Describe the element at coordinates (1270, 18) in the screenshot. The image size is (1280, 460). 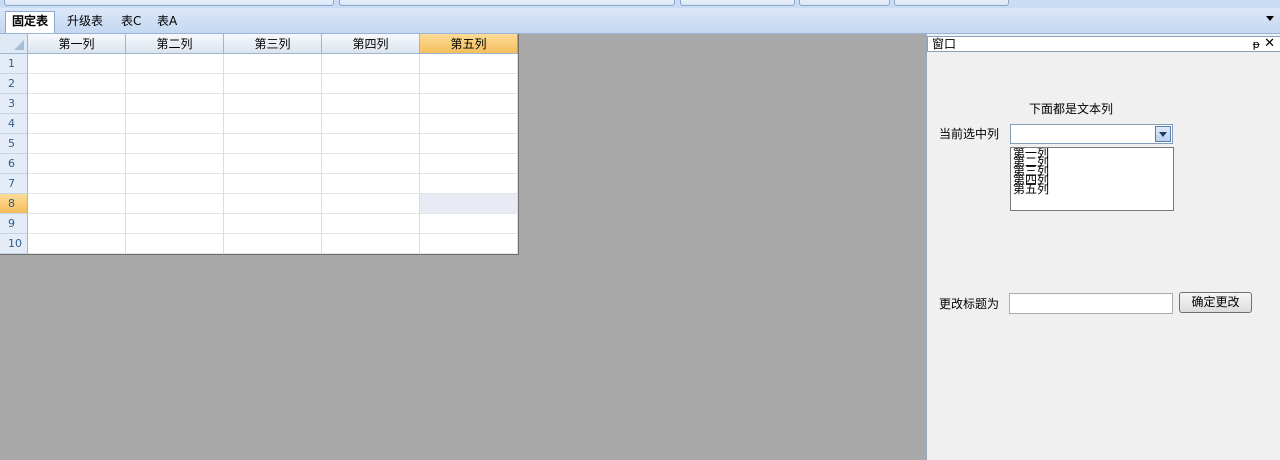
I see `tab-list-dropdown-icon` at that location.